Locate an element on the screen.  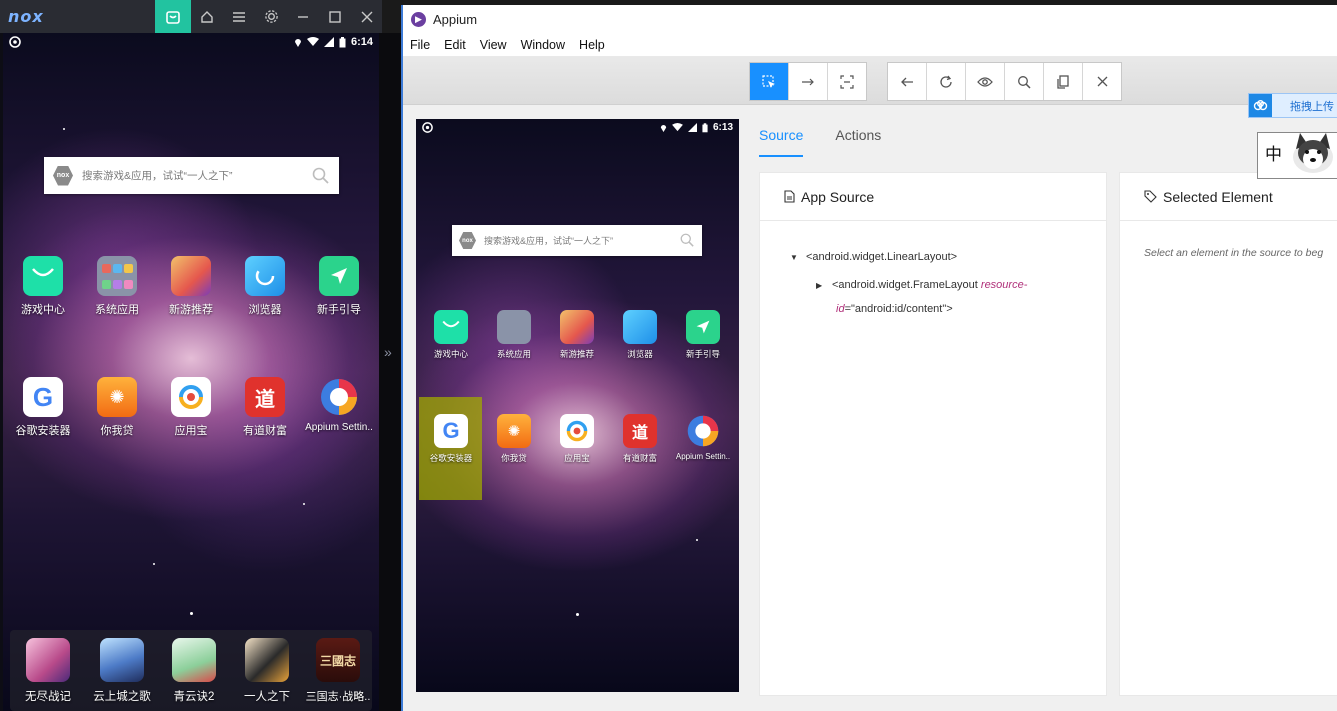
settings-button is located at coordinates (271, 16).